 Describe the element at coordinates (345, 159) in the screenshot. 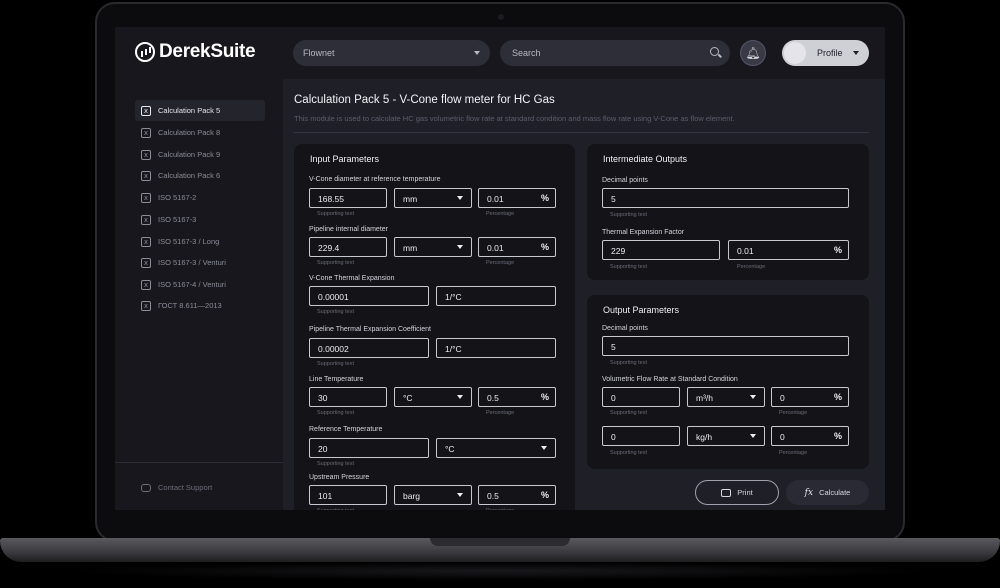

I see `card-title: Input Parameters` at that location.